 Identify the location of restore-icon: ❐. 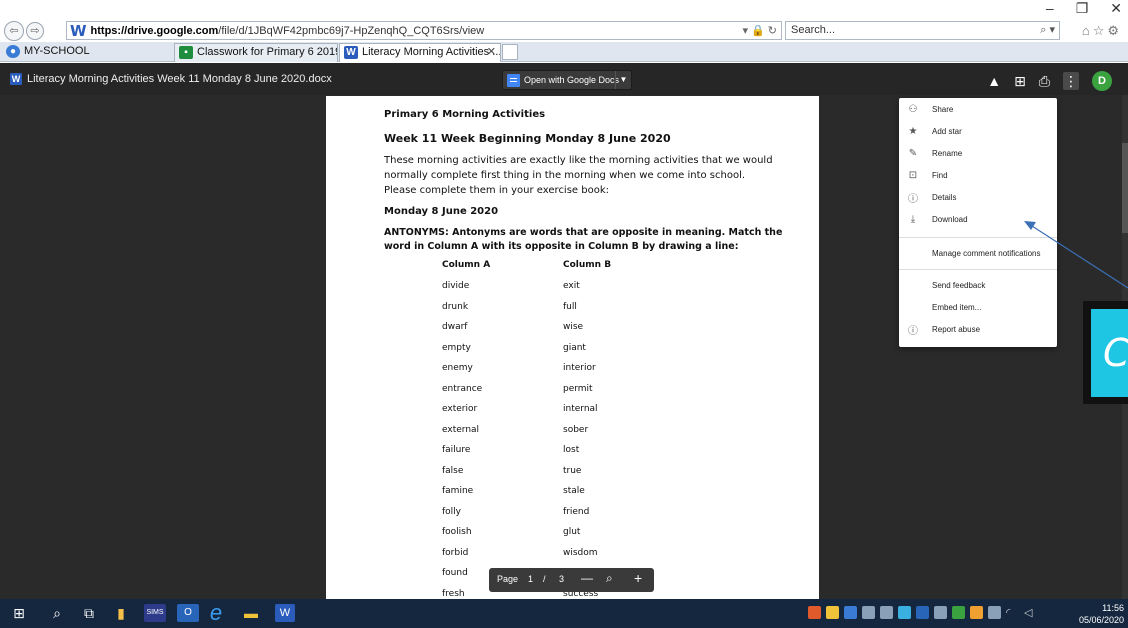
(1082, 8).